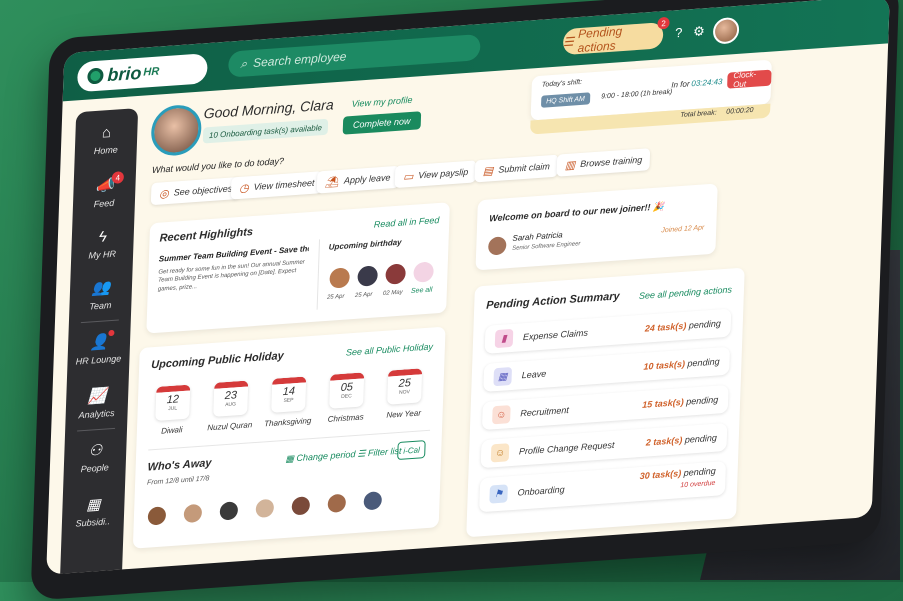  Describe the element at coordinates (660, 475) in the screenshot. I see `task-count-value: 30 task(s)` at that location.